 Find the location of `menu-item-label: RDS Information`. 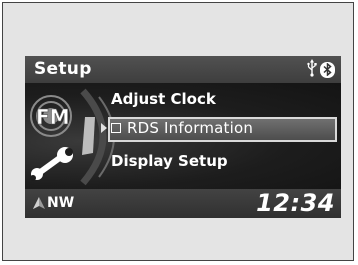

menu-item-label: RDS Information is located at coordinates (190, 128).